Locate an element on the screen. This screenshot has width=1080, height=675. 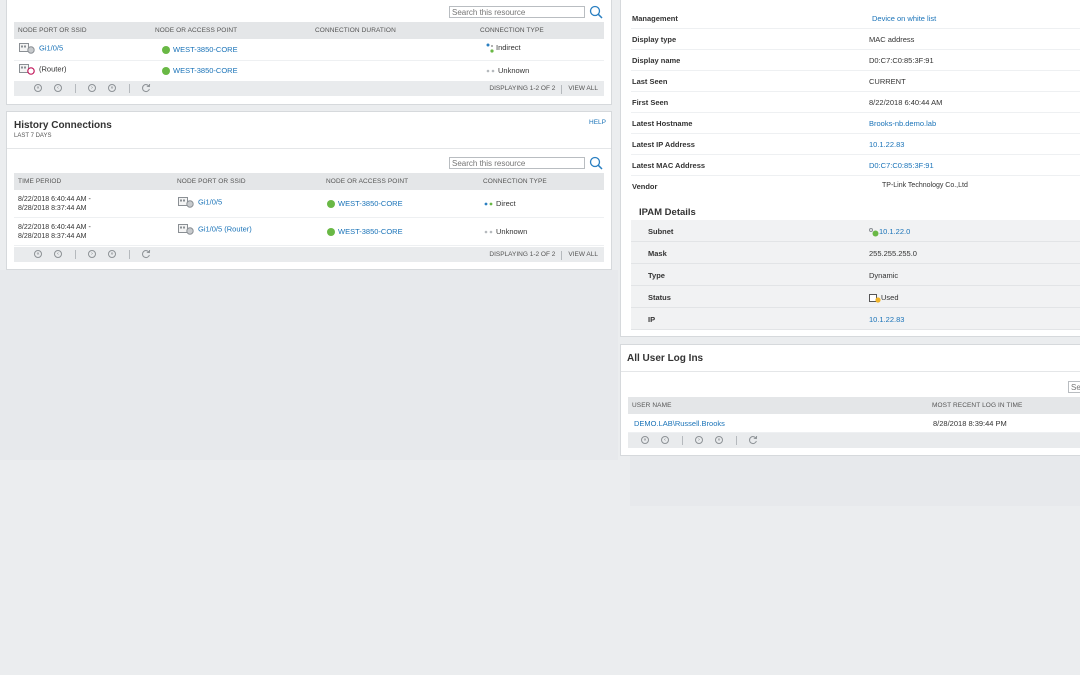
column-header: MOST RECENT LOG IN TIME is located at coordinates (977, 405).